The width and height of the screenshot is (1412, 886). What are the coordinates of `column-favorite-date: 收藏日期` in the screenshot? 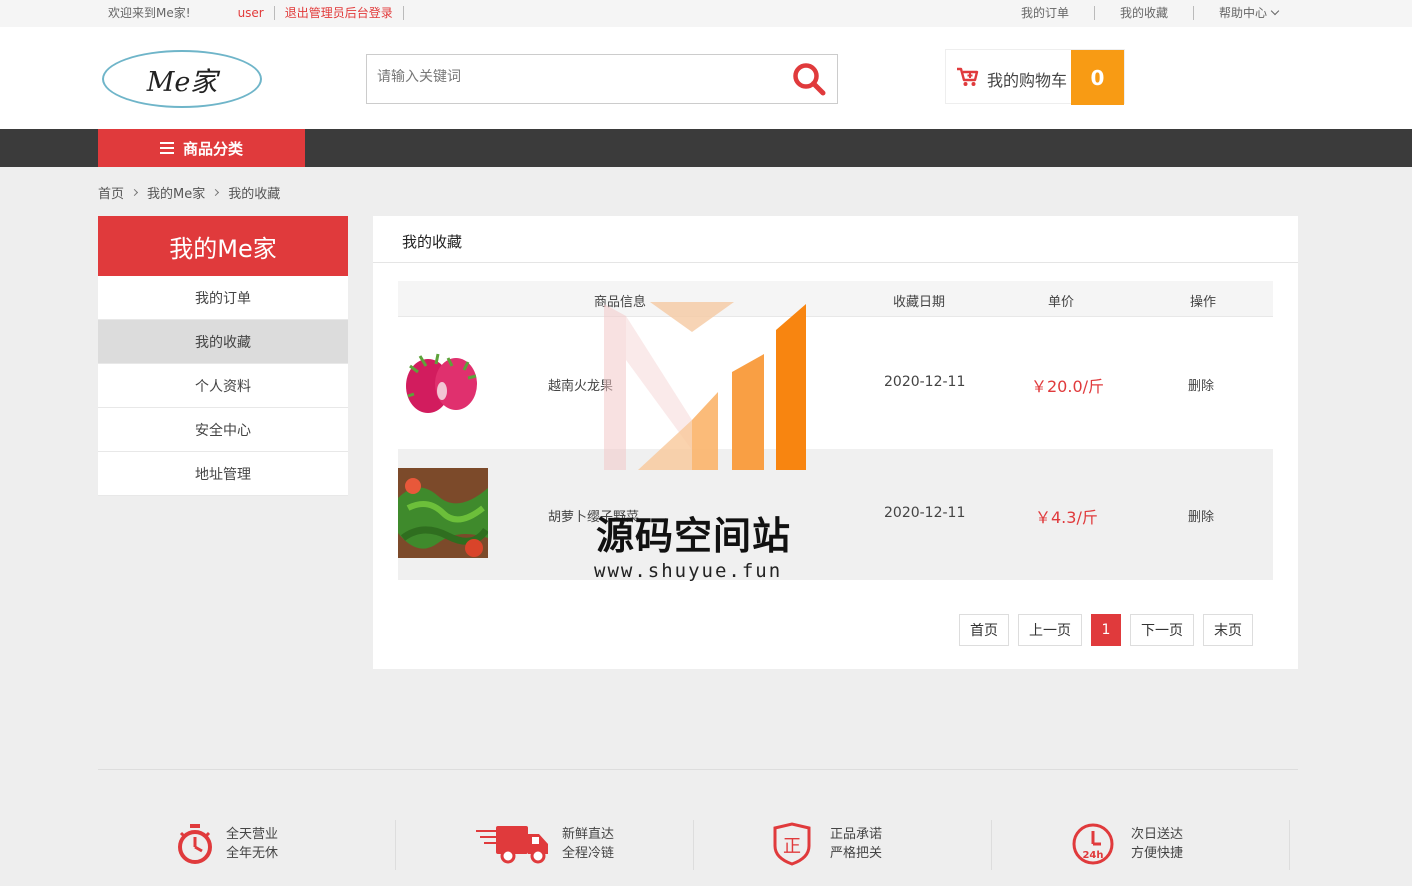 It's located at (919, 302).